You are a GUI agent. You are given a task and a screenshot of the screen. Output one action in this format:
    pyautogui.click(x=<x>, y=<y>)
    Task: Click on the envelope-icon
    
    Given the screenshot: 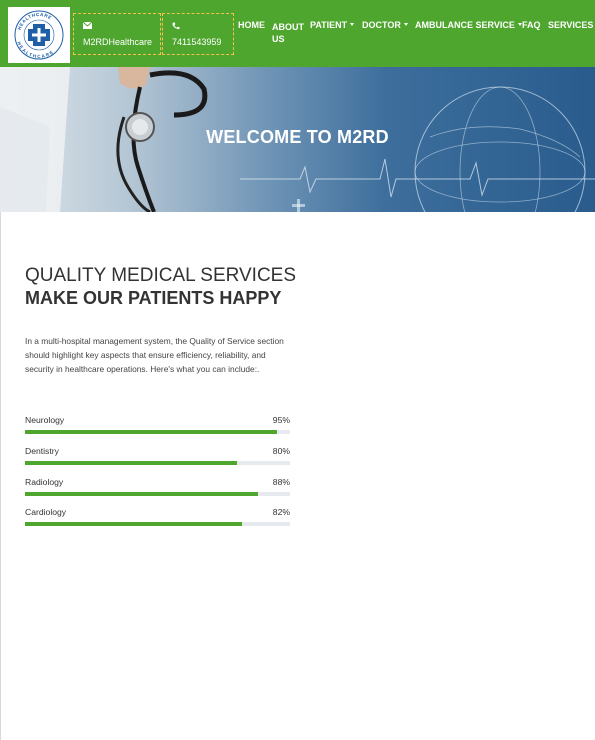 What is the action you would take?
    pyautogui.click(x=87, y=26)
    